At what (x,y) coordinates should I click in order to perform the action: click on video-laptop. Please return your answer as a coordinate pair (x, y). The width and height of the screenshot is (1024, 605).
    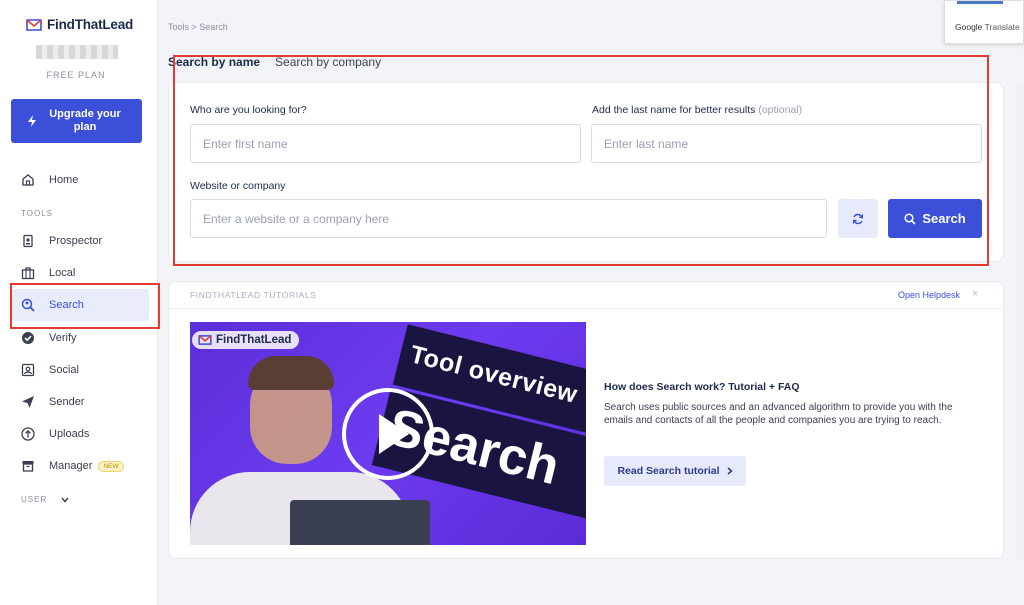
    Looking at the image, I should click on (360, 522).